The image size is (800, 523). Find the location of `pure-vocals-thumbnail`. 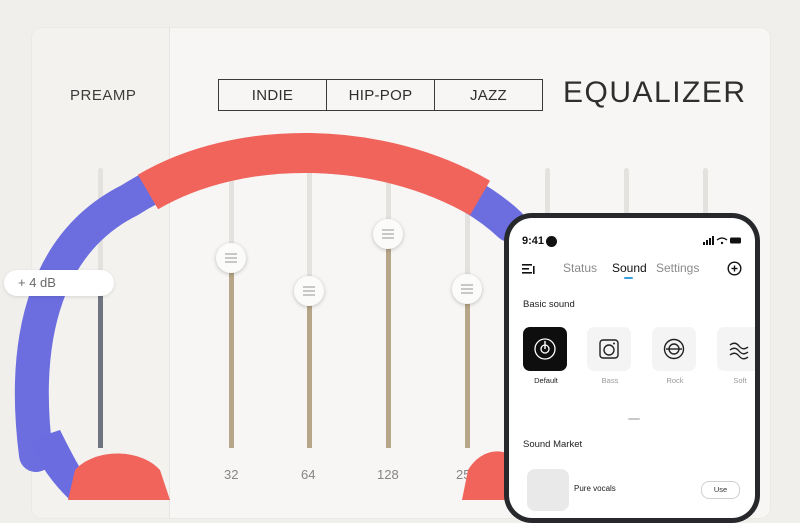

pure-vocals-thumbnail is located at coordinates (548, 490).